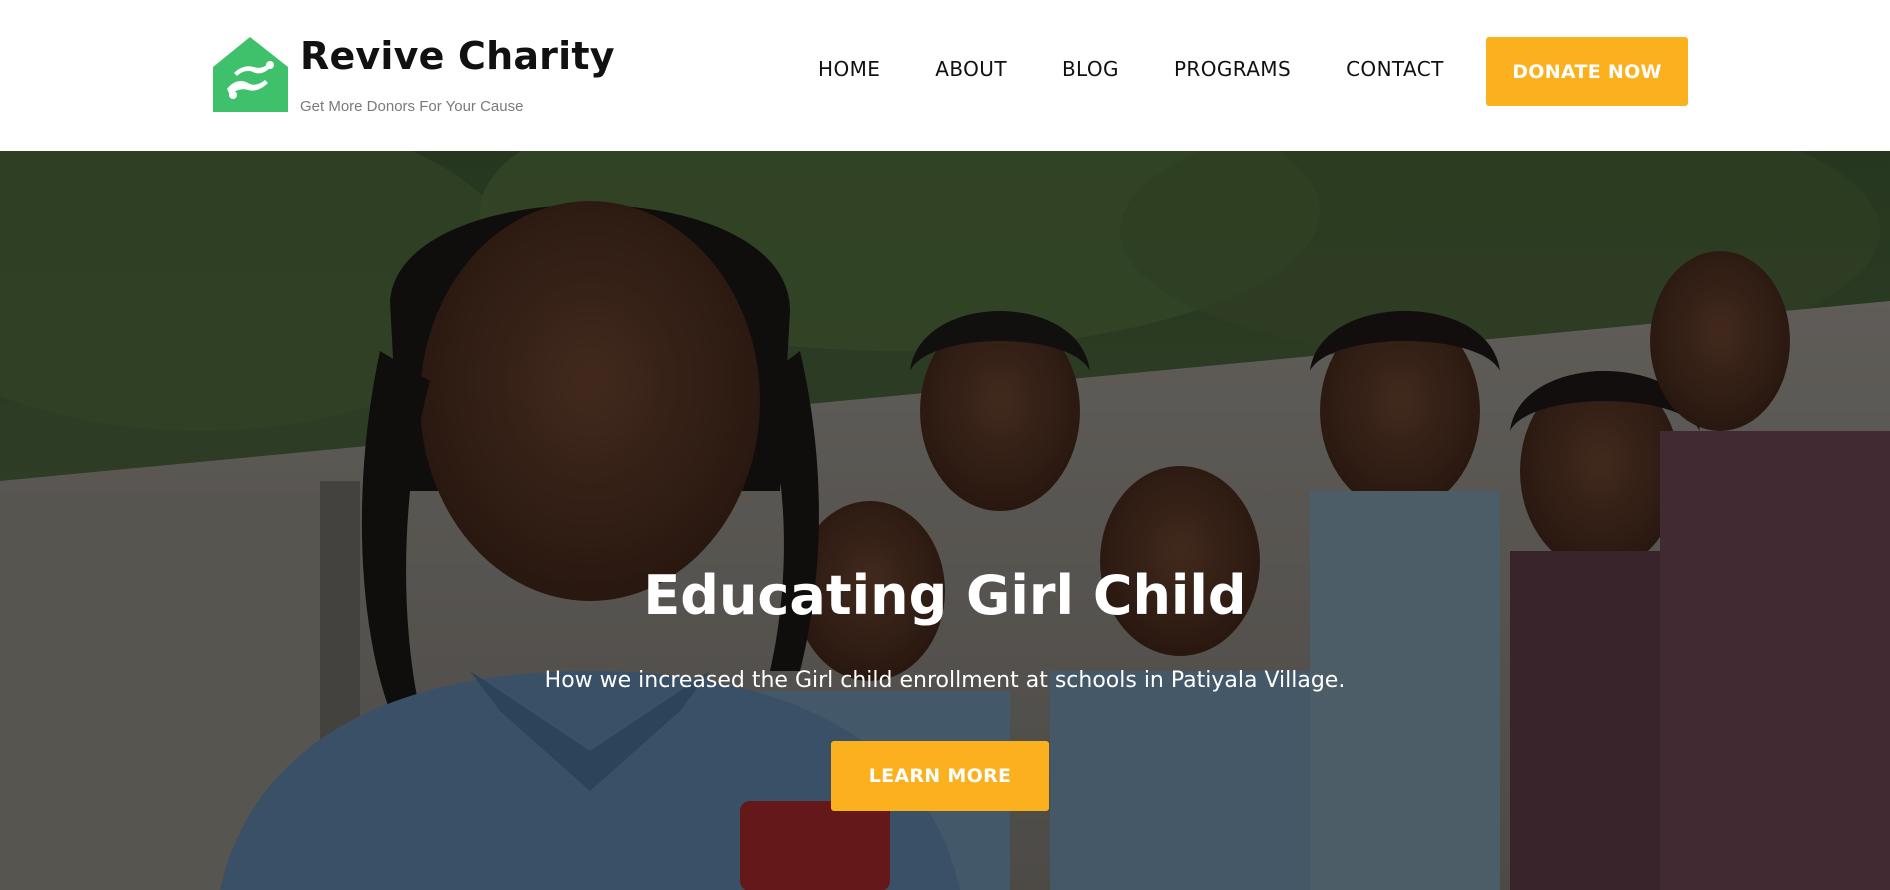  I want to click on brand-name: Revive Charity, so click(457, 56).